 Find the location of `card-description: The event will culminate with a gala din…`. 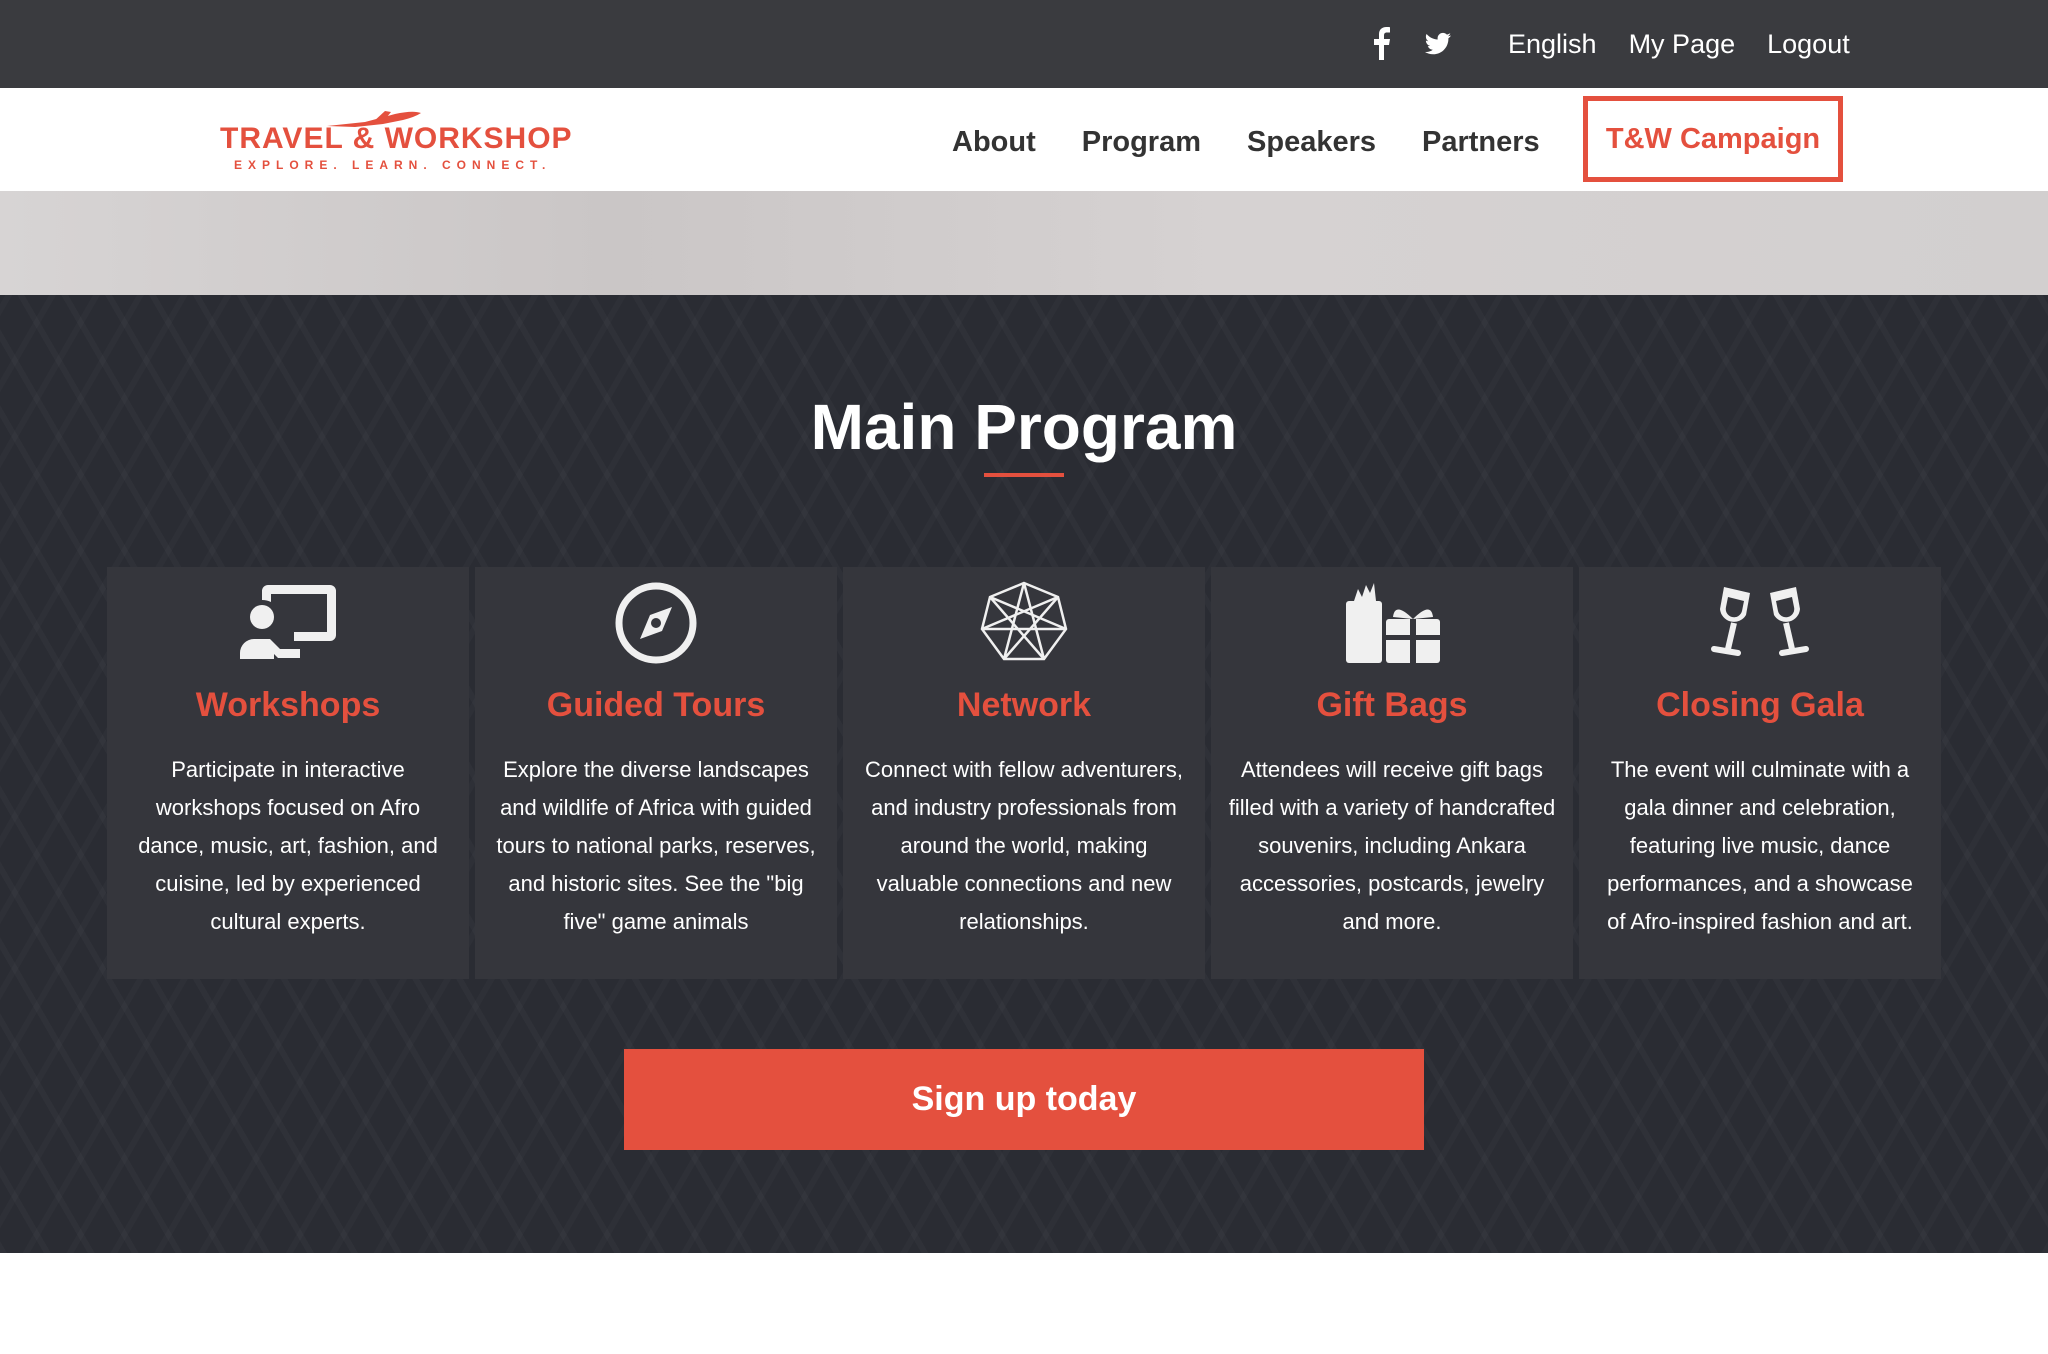

card-description: The event will culminate with a gala din… is located at coordinates (1760, 845).